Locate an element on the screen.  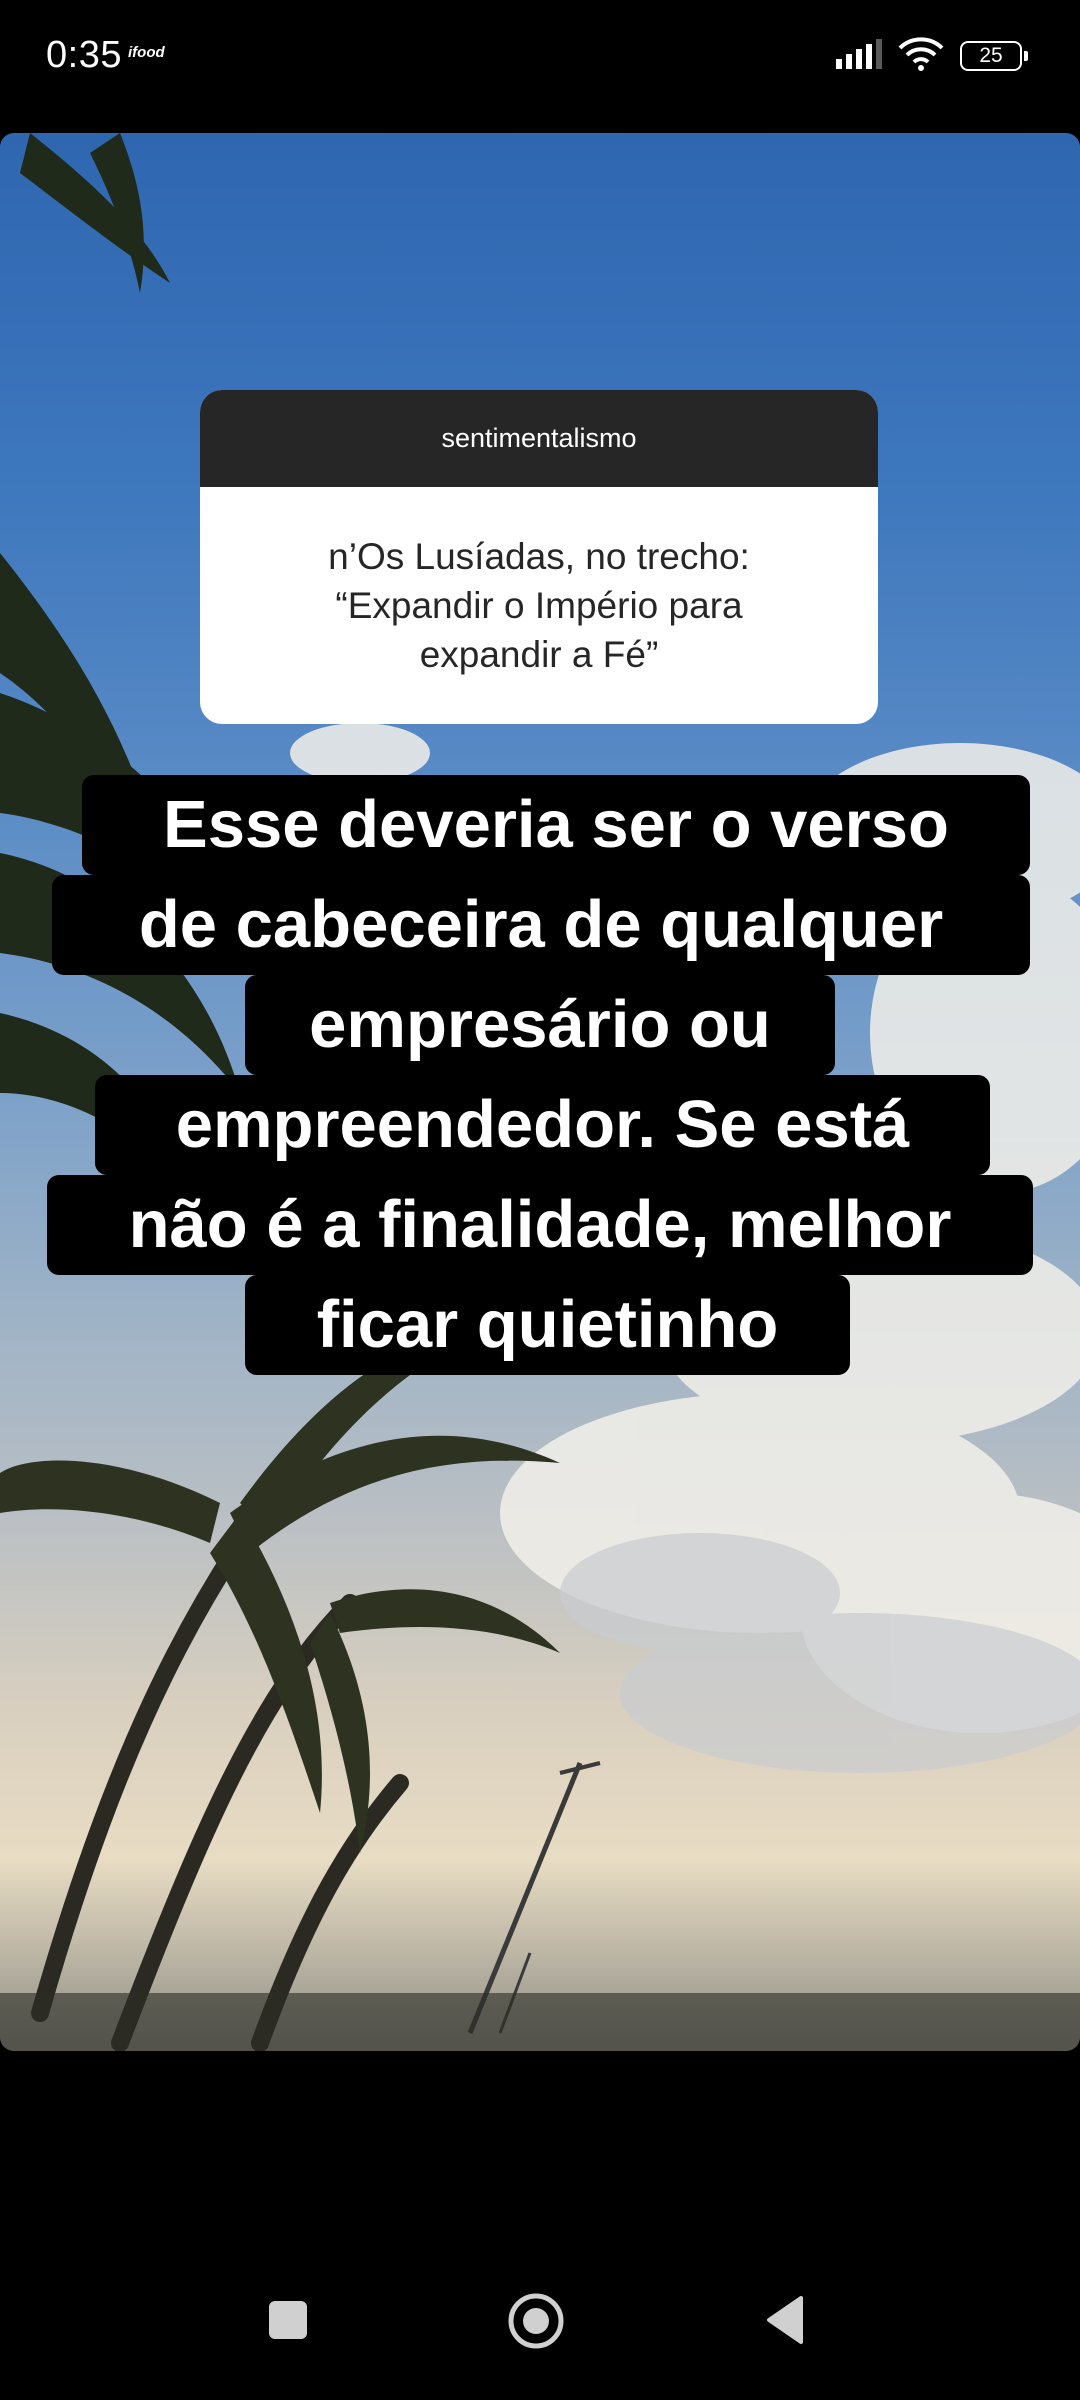
battery-icon: 25 is located at coordinates (994, 56).